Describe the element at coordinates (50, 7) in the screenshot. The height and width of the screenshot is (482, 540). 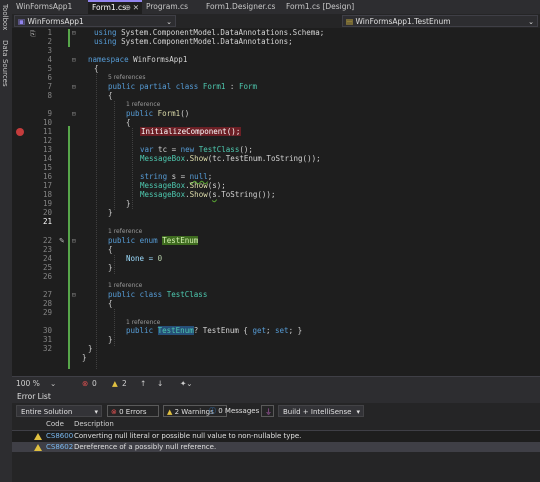
I see `tab-winformsapp1: WinFormsApp1` at that location.